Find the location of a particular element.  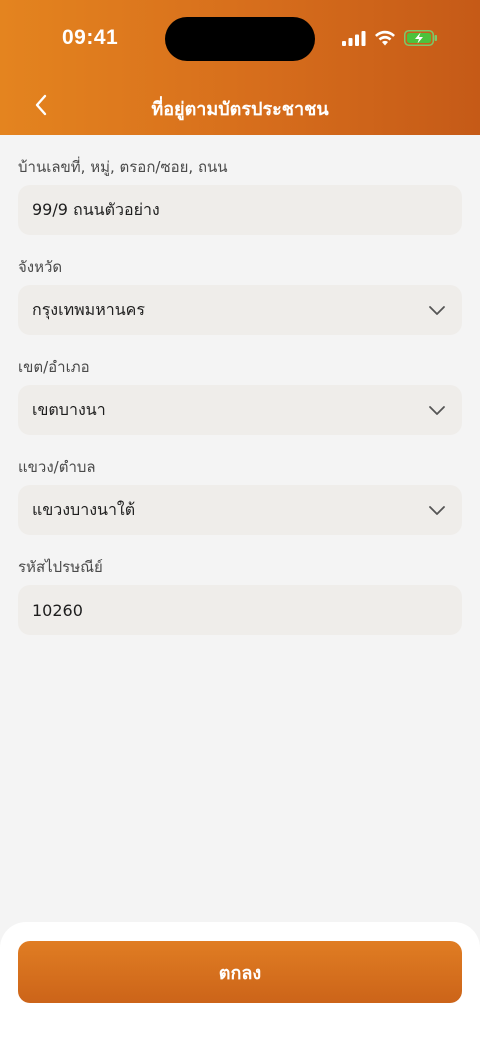

status-time: 09:41 is located at coordinates (90, 37).